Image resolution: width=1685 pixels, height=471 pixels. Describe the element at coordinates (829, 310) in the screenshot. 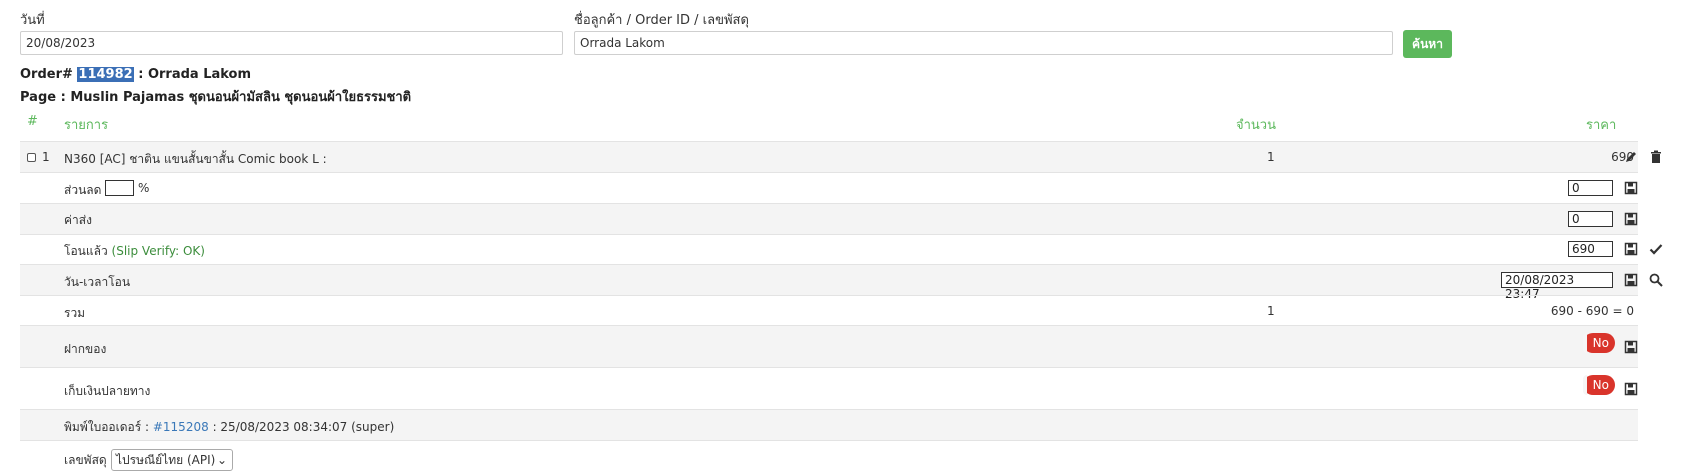

I see `table-row-total: รวม 1 690 - 690 = 0` at that location.